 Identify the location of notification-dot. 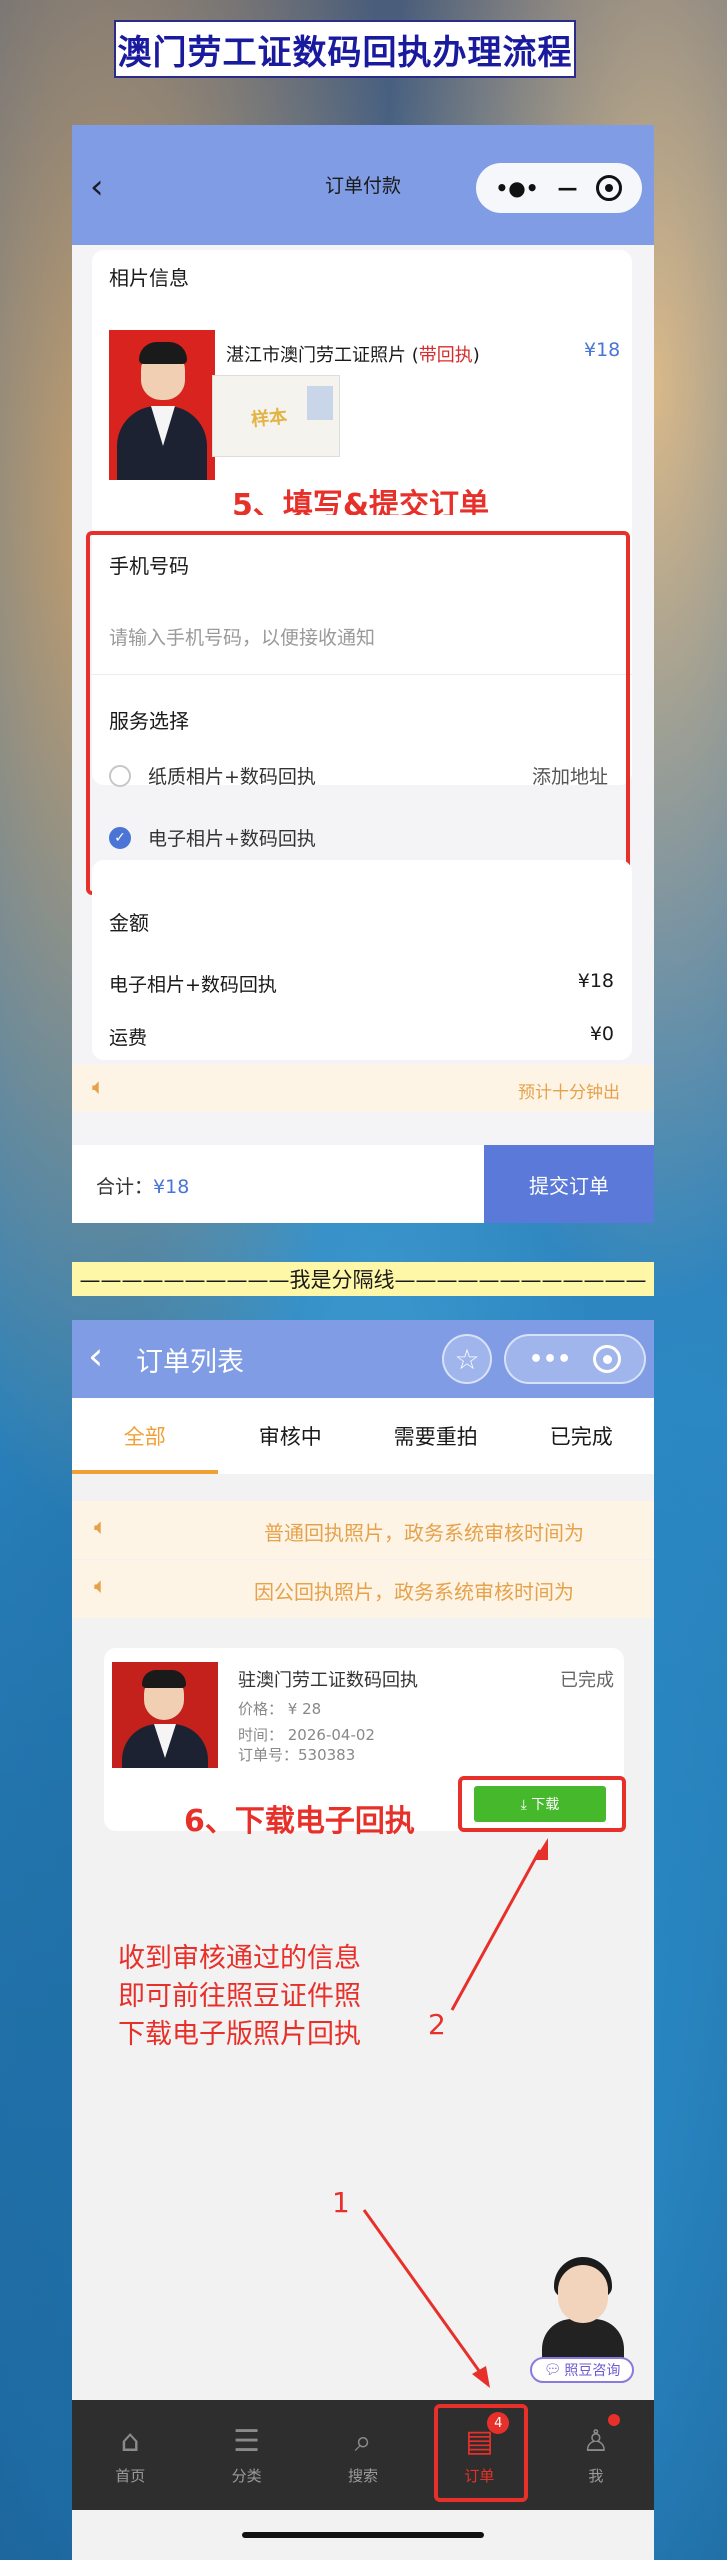
(613, 2420).